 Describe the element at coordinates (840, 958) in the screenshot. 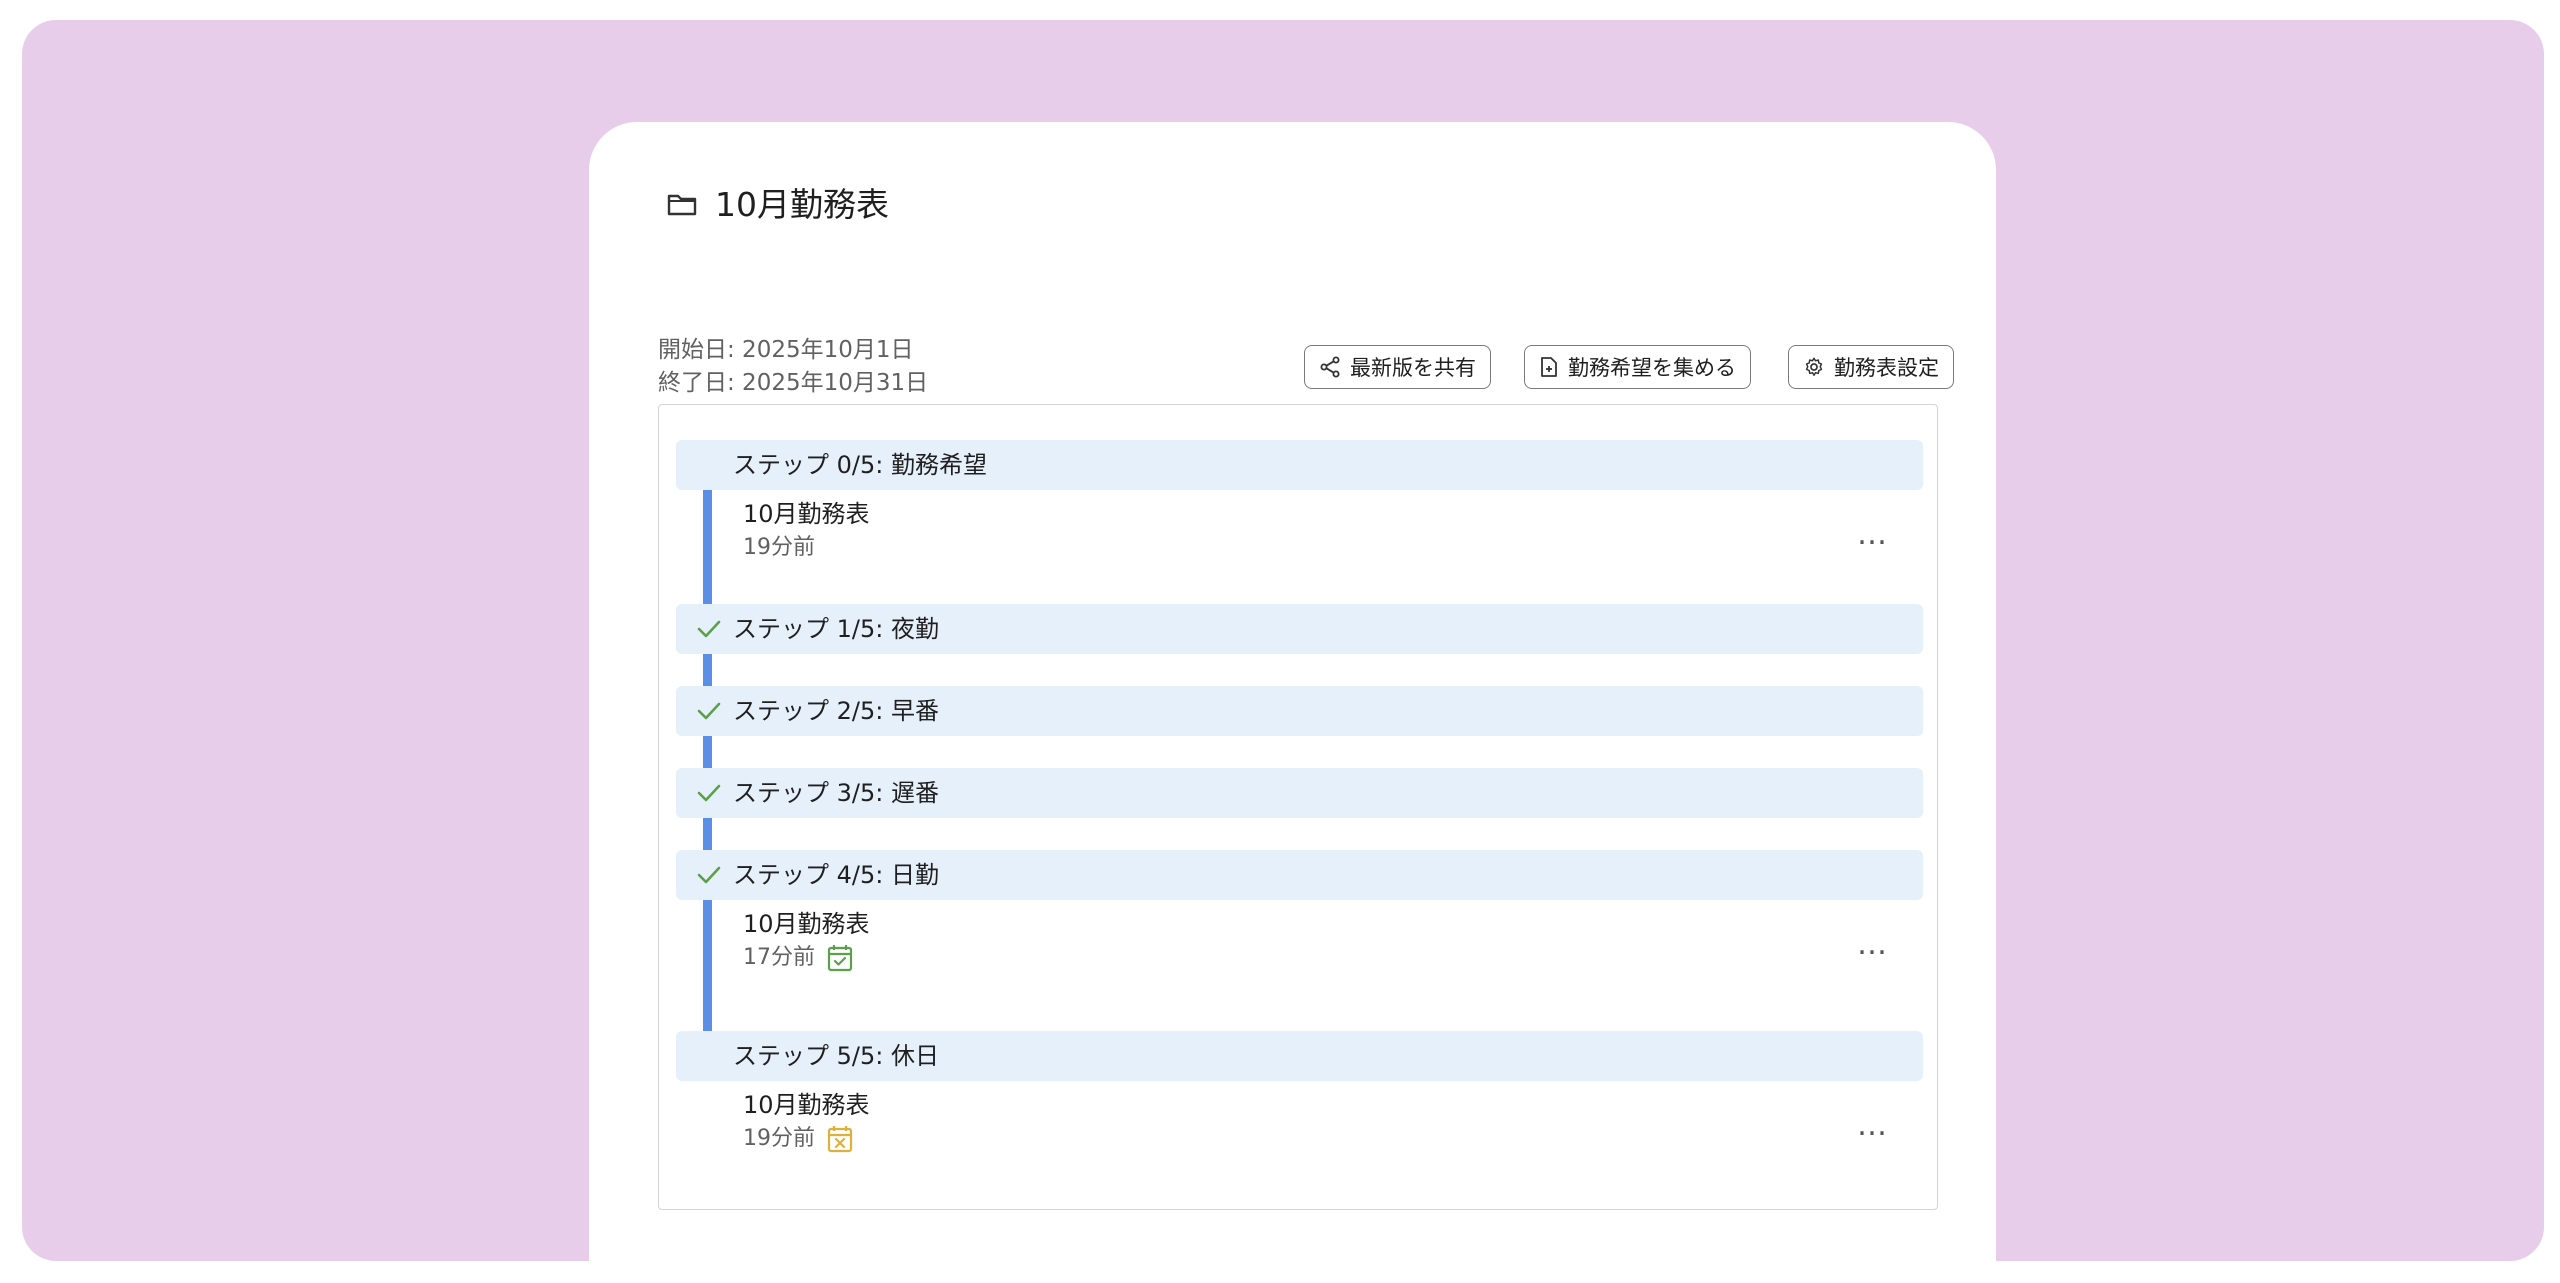

I see `calendar-check-icon` at that location.